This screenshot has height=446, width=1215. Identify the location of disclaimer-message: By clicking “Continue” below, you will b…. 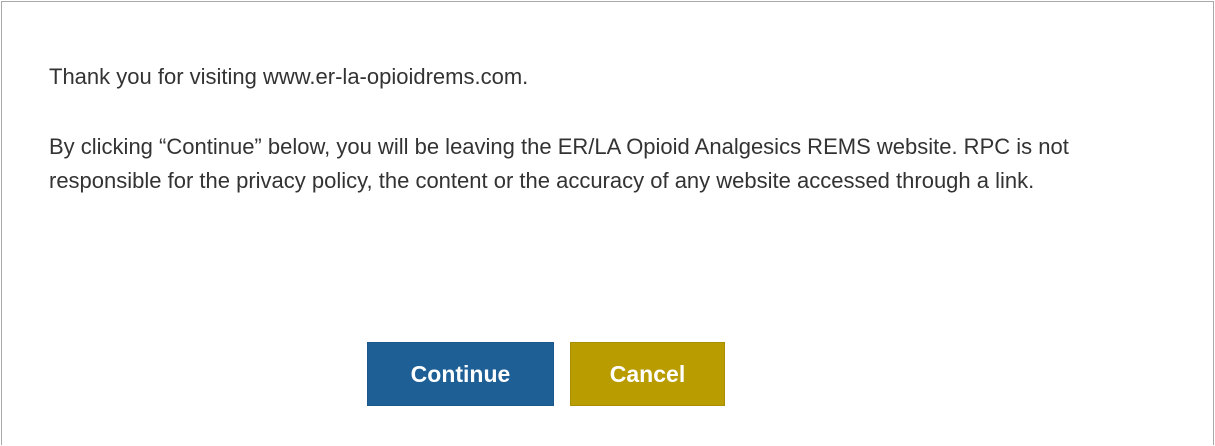
(559, 163).